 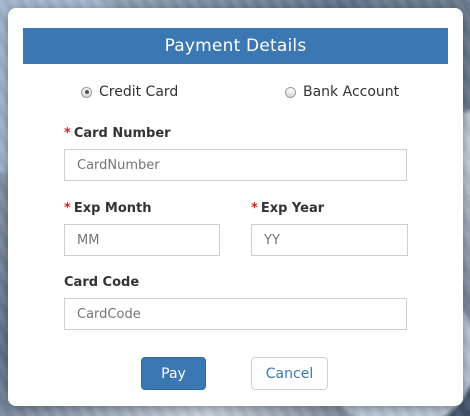 I want to click on radio-checked-icon, so click(x=86, y=92).